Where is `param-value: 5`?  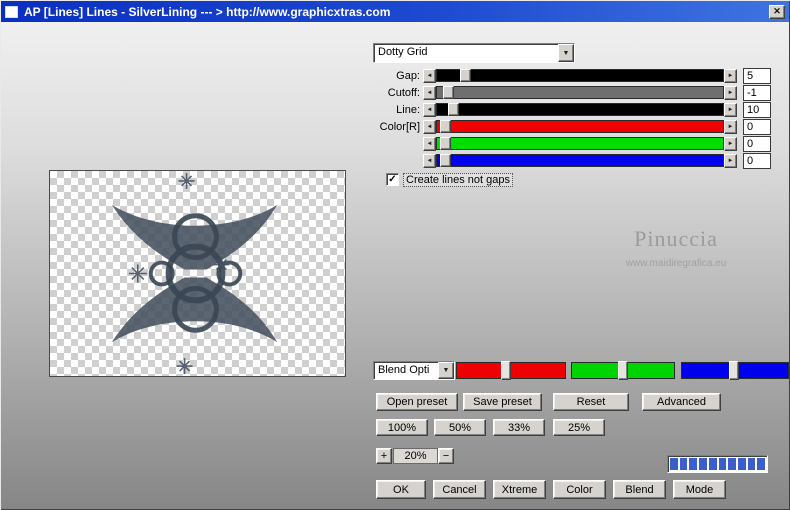 param-value: 5 is located at coordinates (757, 75).